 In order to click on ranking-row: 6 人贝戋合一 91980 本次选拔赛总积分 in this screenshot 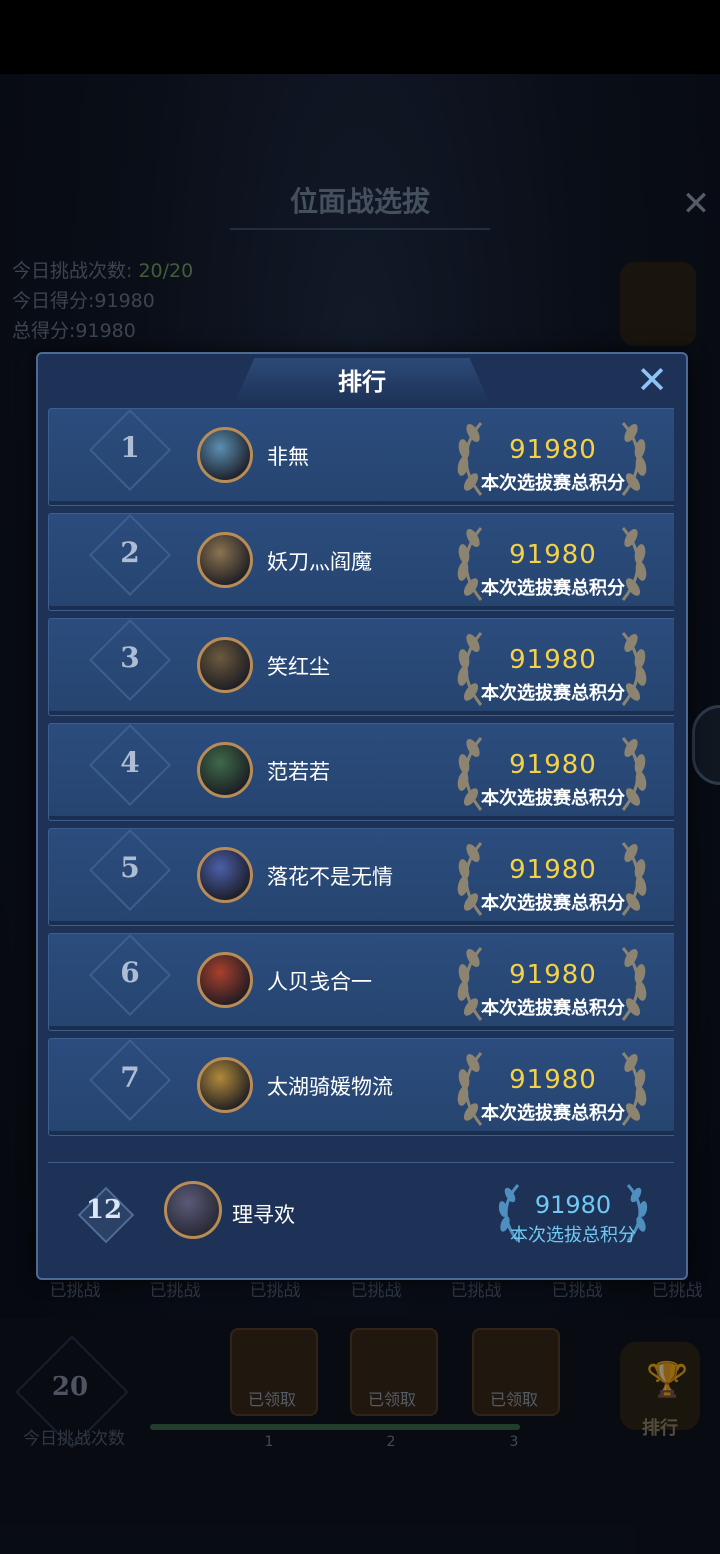, I will do `click(361, 982)`.